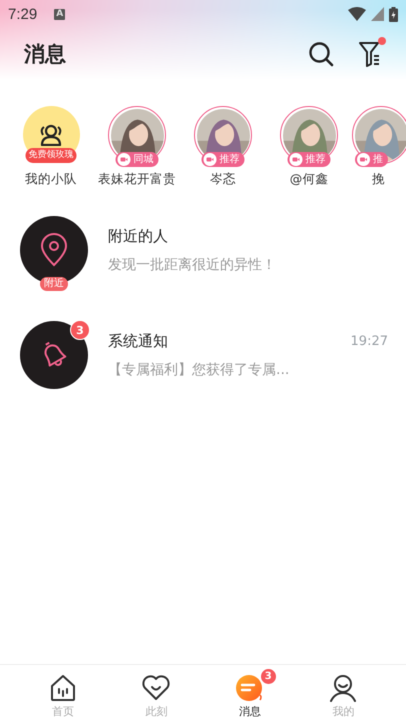  I want to click on battery-icon, so click(393, 14).